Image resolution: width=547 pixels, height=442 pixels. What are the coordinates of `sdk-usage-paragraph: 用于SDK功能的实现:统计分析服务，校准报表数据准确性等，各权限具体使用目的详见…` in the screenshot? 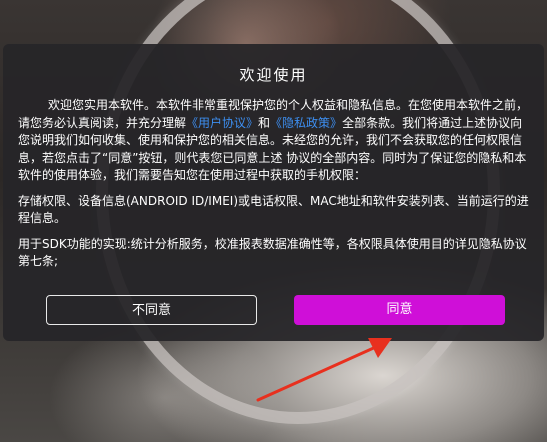 It's located at (272, 252).